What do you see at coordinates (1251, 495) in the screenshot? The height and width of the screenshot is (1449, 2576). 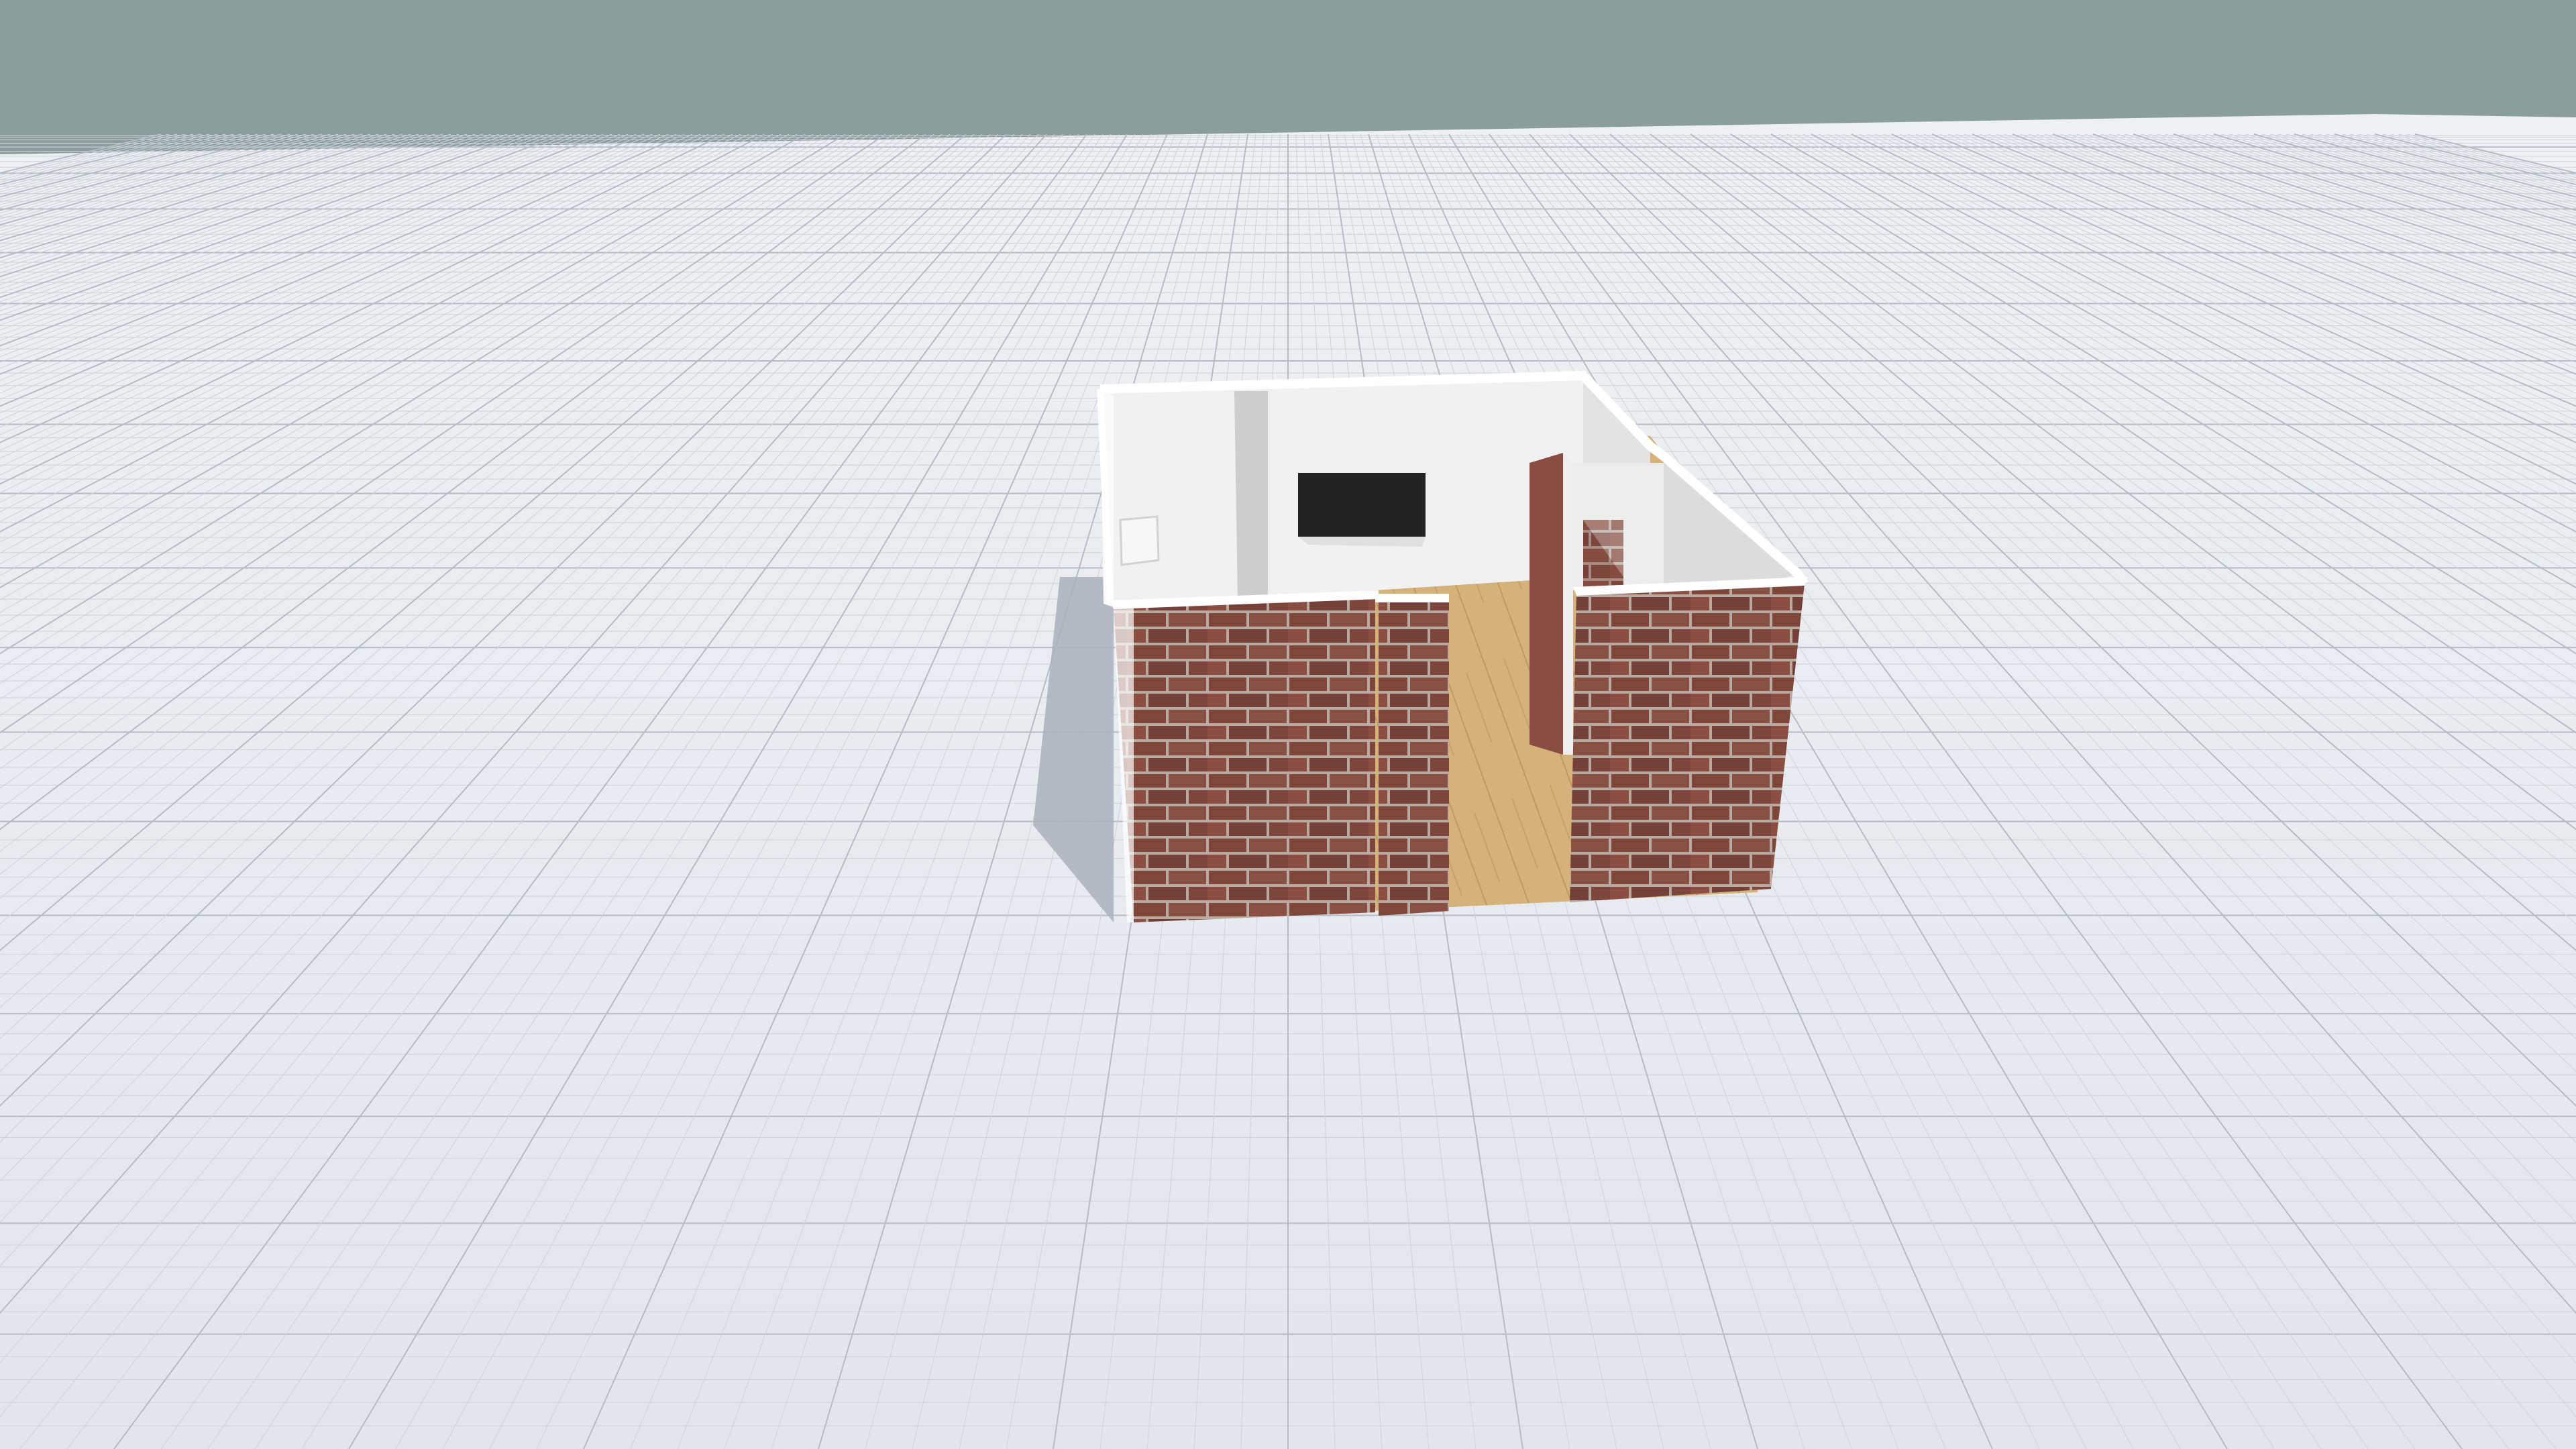 I see `concrete-column` at bounding box center [1251, 495].